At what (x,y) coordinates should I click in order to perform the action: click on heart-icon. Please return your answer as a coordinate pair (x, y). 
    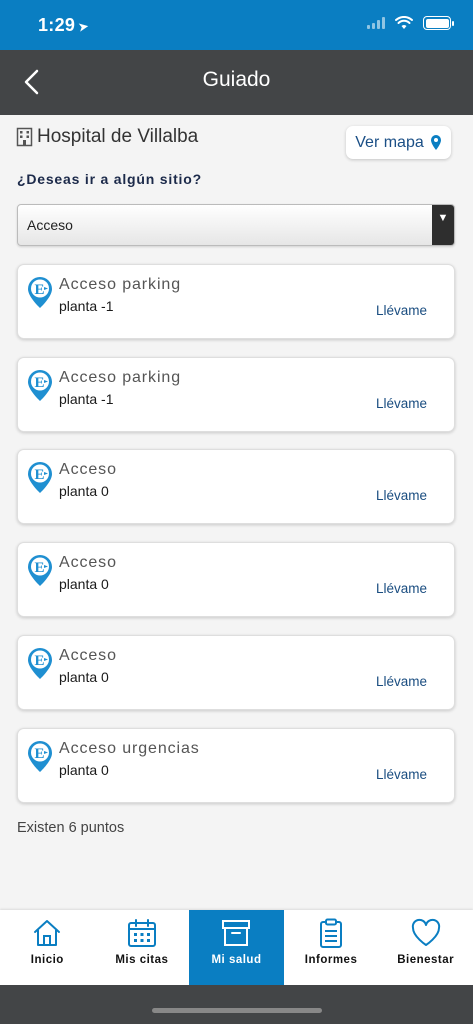
    Looking at the image, I should click on (425, 932).